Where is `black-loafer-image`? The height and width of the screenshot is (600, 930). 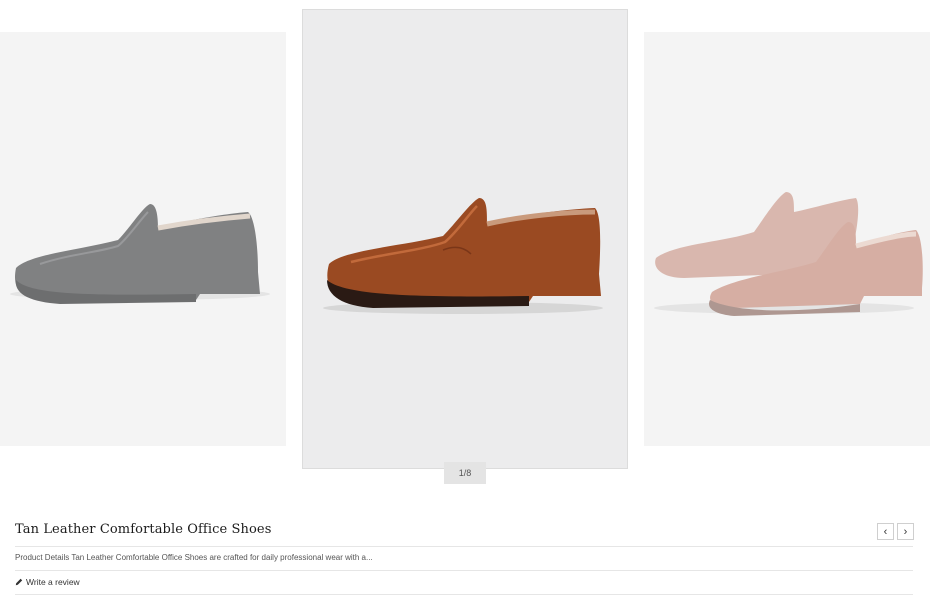 black-loafer-image is located at coordinates (140, 254).